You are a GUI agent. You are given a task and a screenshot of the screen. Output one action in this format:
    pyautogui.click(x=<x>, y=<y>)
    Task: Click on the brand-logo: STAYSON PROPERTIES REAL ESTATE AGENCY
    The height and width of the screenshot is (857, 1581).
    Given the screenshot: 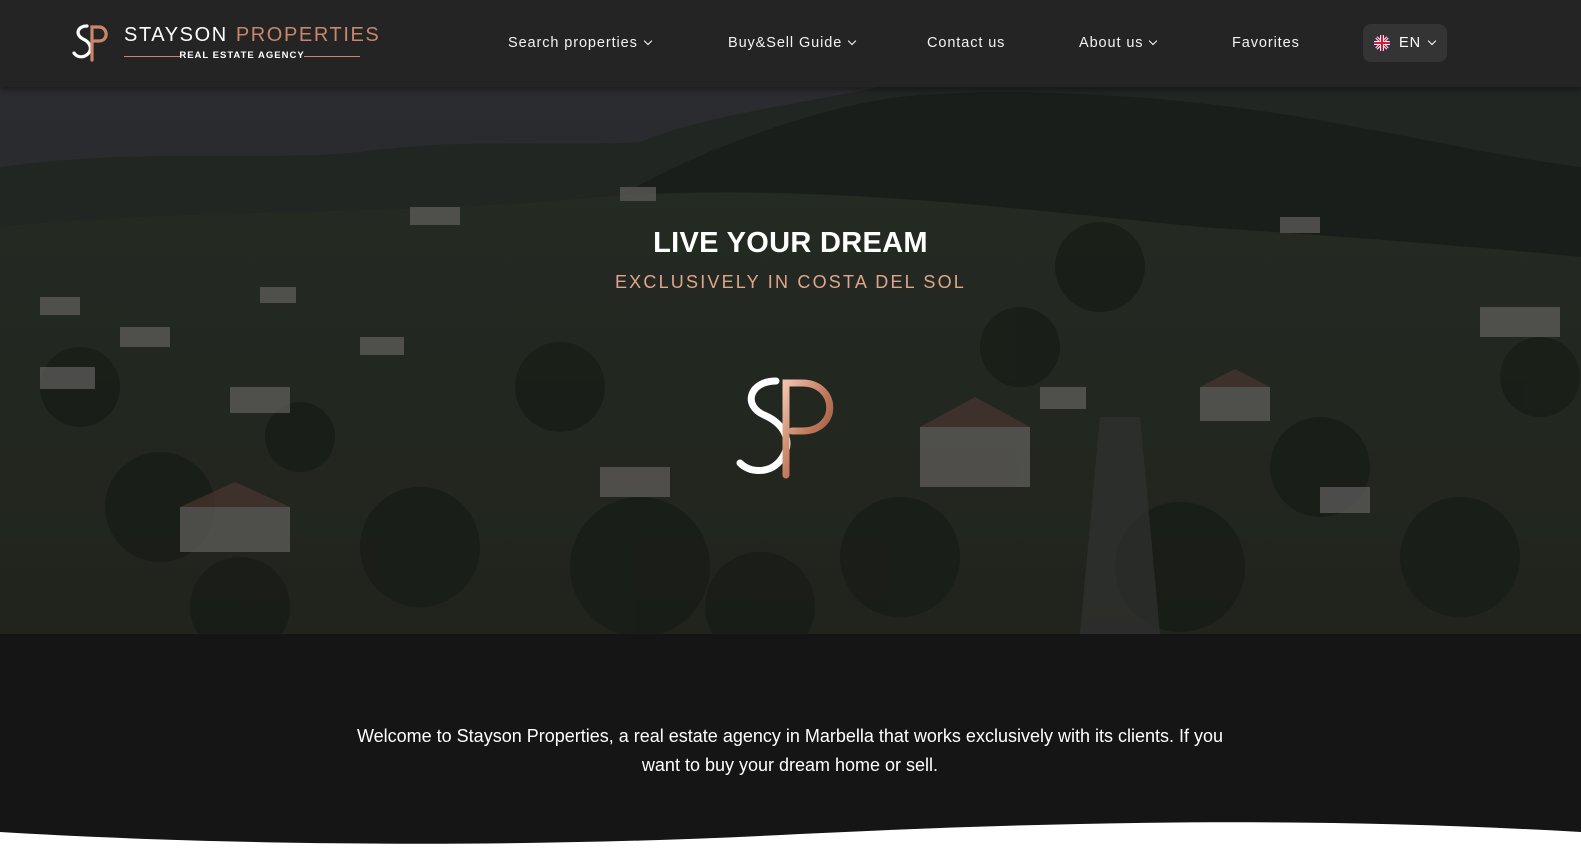 What is the action you would take?
    pyautogui.click(x=224, y=44)
    